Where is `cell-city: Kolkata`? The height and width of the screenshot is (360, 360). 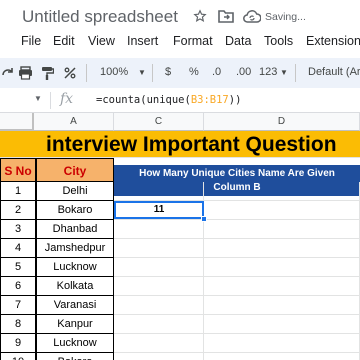 cell-city: Kolkata is located at coordinates (75, 286).